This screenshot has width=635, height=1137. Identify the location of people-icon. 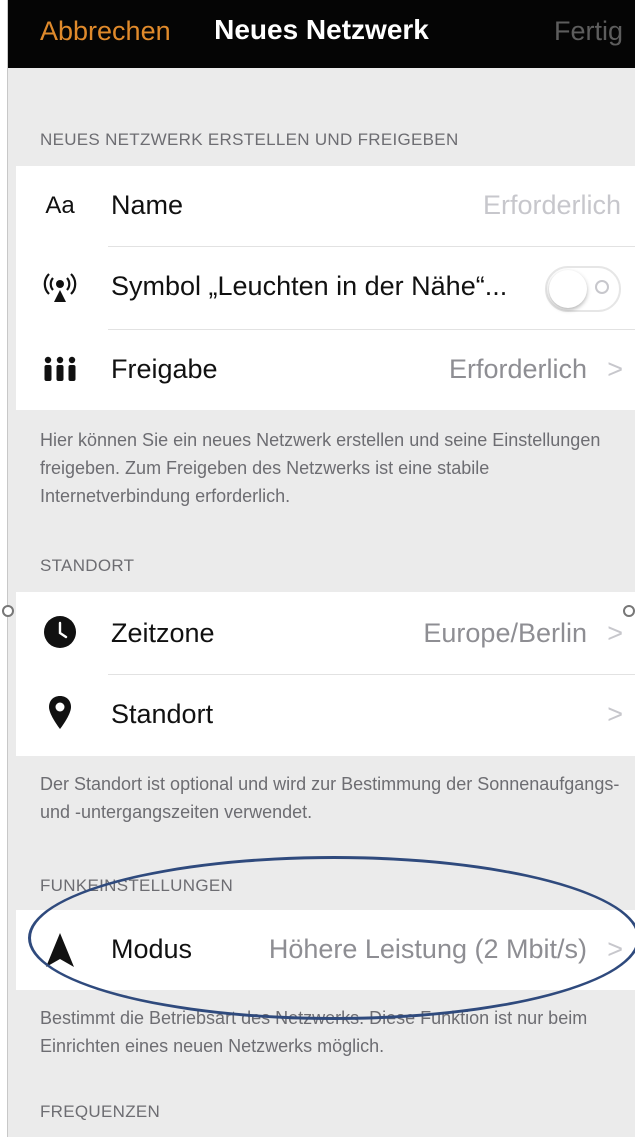
(60, 370).